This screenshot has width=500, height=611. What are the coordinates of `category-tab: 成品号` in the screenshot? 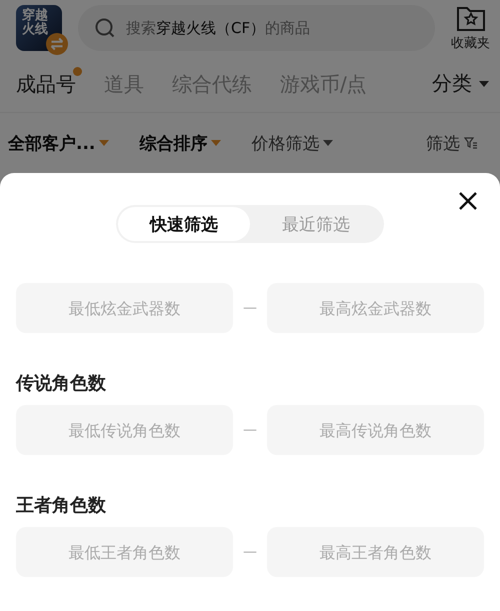 It's located at (46, 84).